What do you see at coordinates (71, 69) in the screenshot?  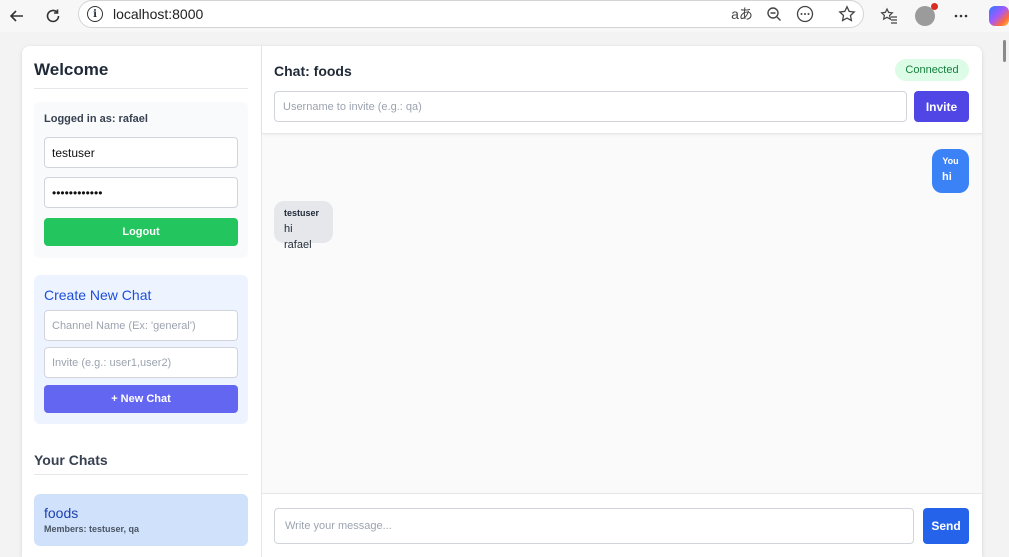 I see `welcome-title: Welcome` at bounding box center [71, 69].